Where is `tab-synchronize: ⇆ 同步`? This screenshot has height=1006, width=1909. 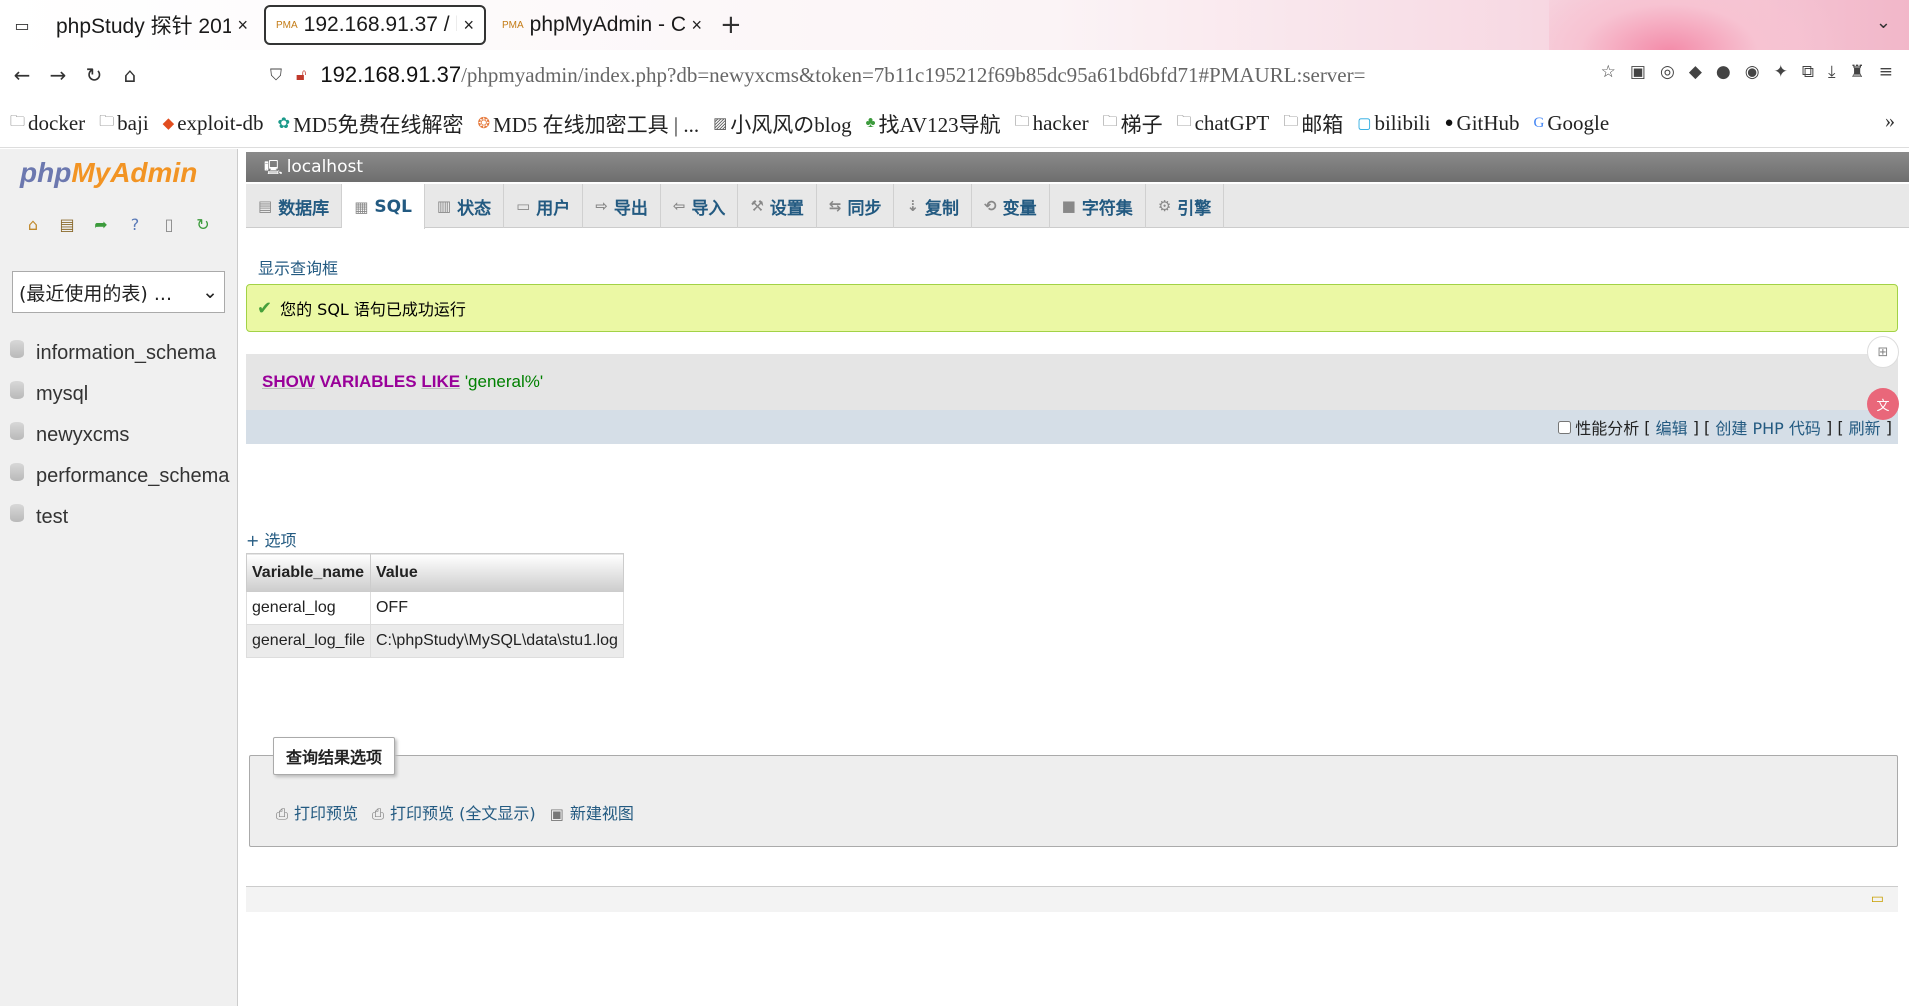 tab-synchronize: ⇆ 同步 is located at coordinates (856, 206).